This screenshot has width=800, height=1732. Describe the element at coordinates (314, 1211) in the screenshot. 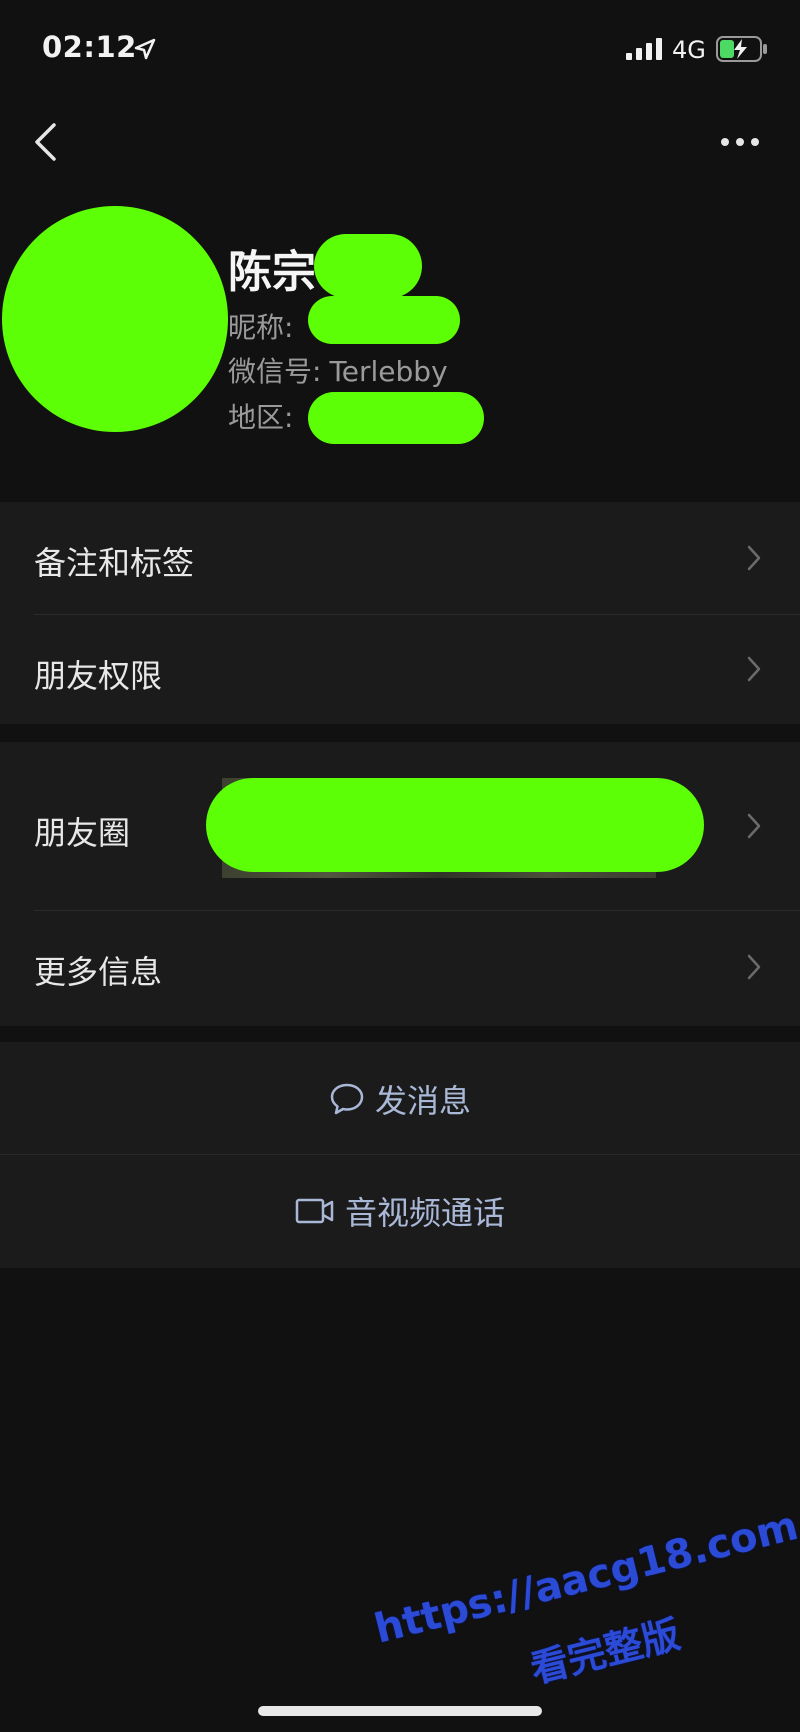

I see `video-camera-icon` at that location.